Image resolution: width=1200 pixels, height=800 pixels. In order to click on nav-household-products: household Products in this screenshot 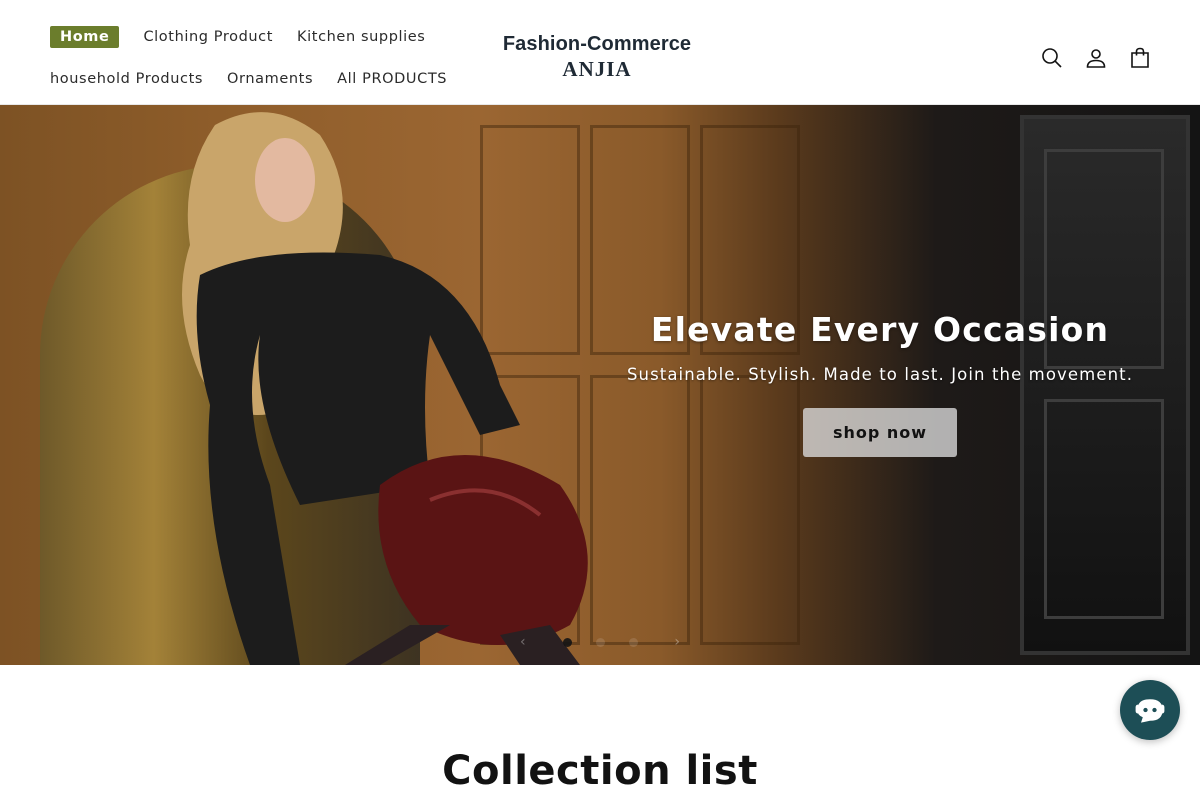, I will do `click(126, 79)`.